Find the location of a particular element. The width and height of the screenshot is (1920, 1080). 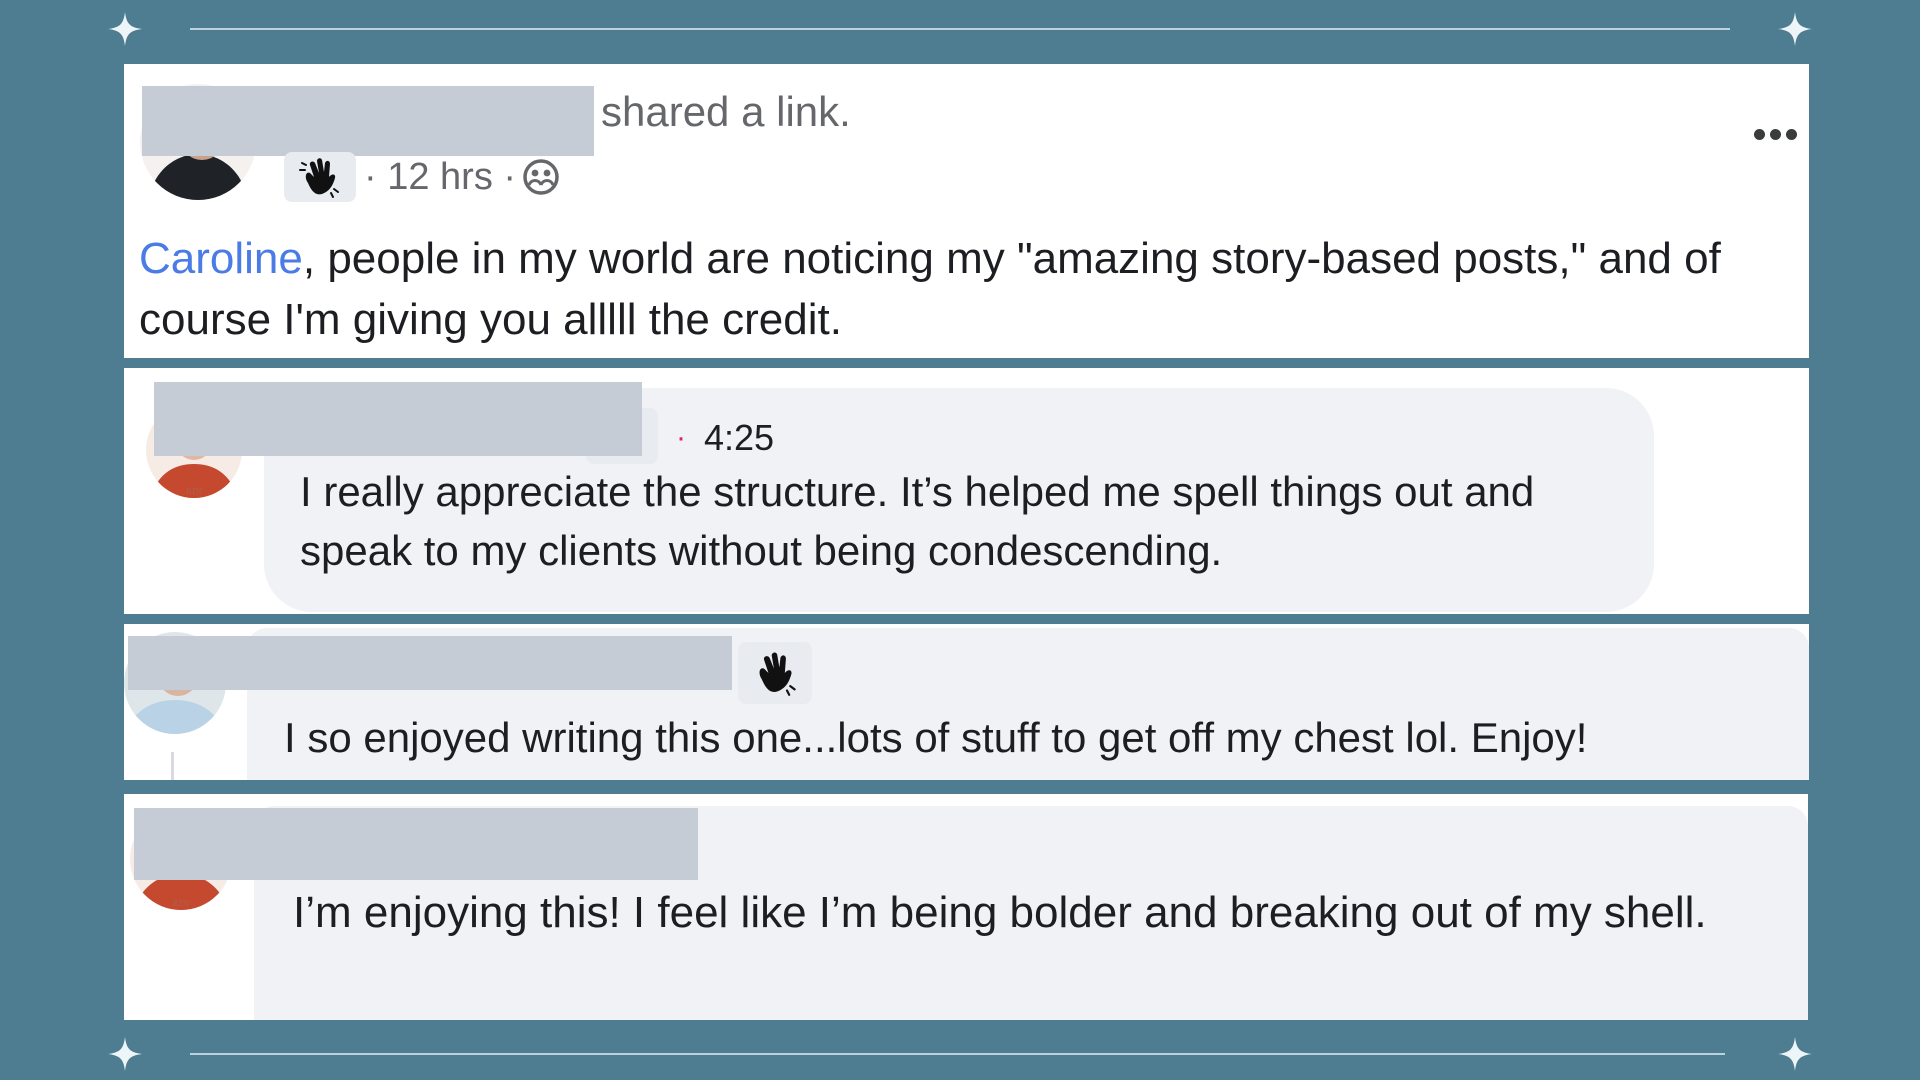

more-options-icon is located at coordinates (1779, 134).